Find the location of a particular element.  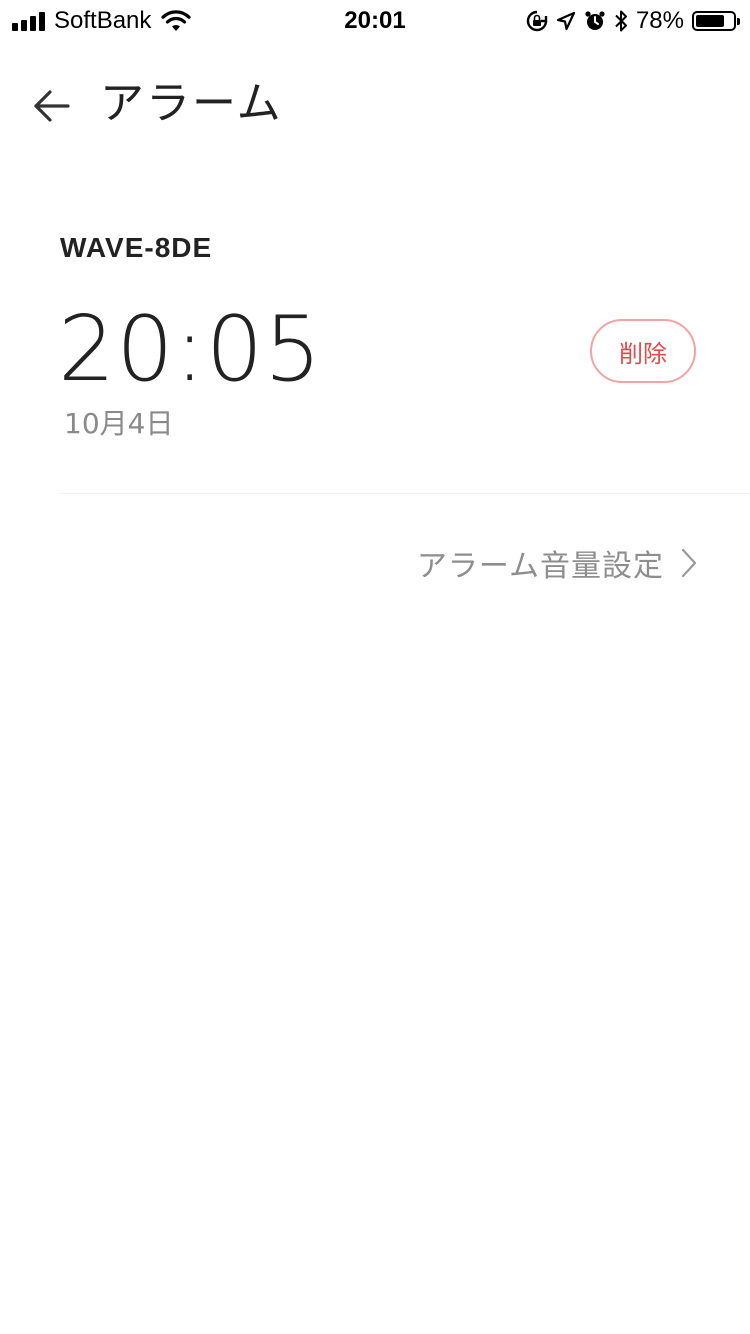

alarm-volume-settings-label: アラーム音量設定 is located at coordinates (540, 566).